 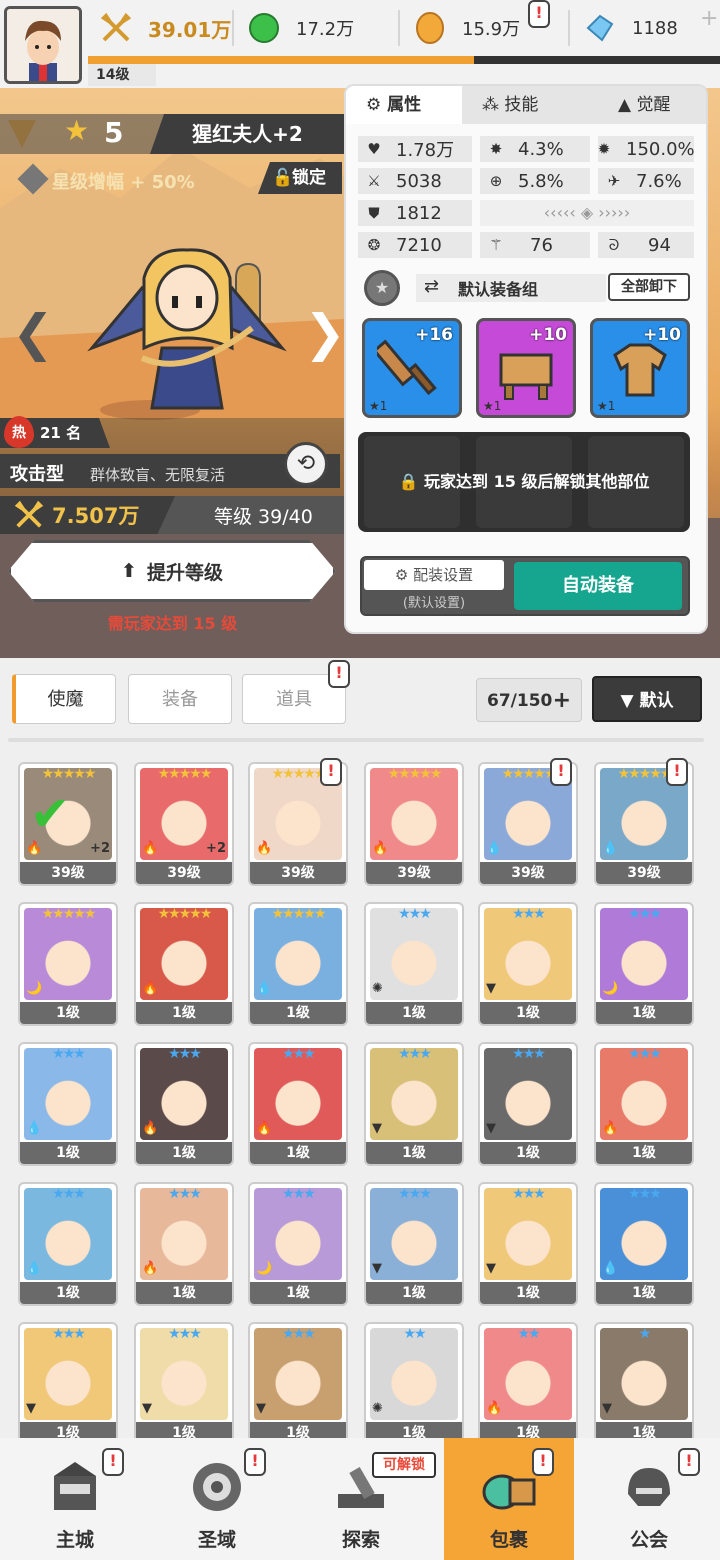 What do you see at coordinates (325, 333) in the screenshot?
I see `next-hero-button: ❯` at bounding box center [325, 333].